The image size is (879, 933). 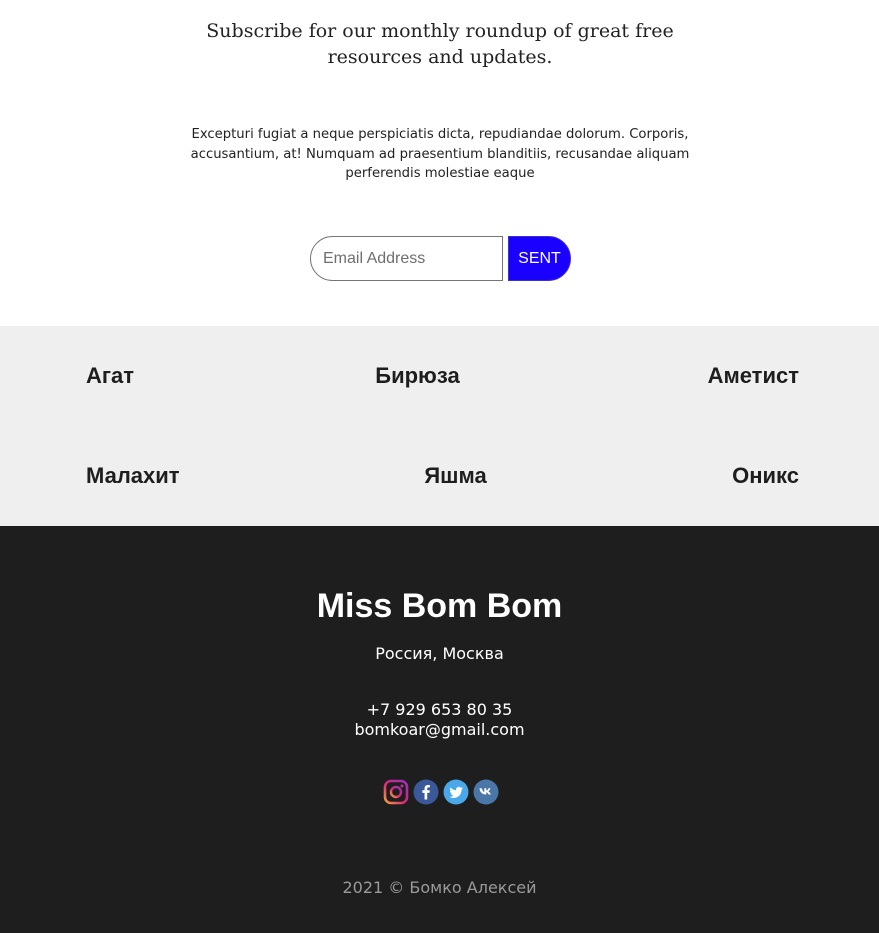 What do you see at coordinates (439, 606) in the screenshot?
I see `footer-brand: Miss Bom Bom` at bounding box center [439, 606].